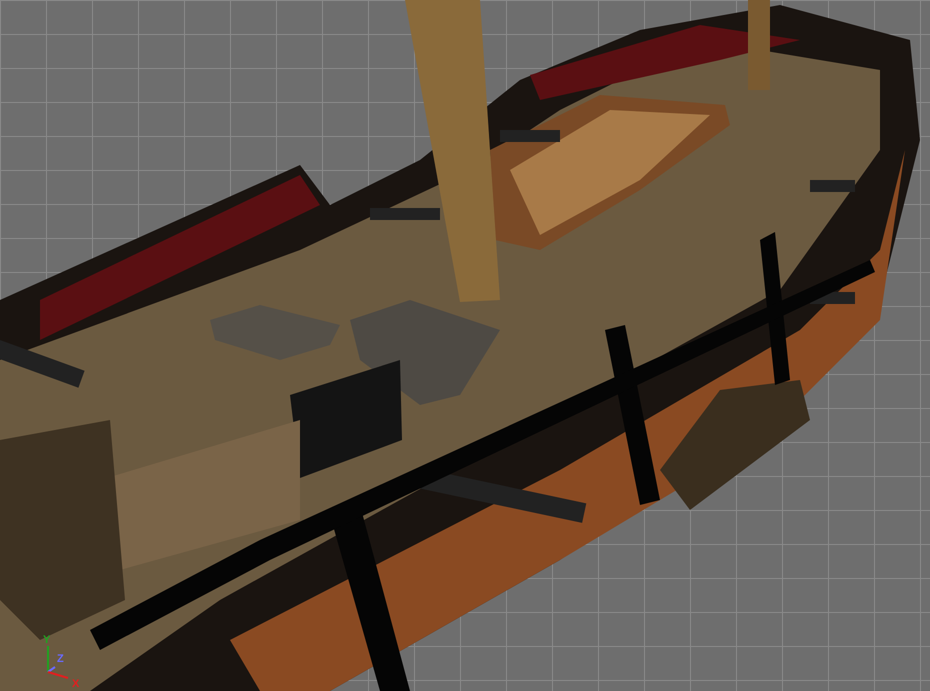  I want to click on axis-label: X, so click(76, 684).